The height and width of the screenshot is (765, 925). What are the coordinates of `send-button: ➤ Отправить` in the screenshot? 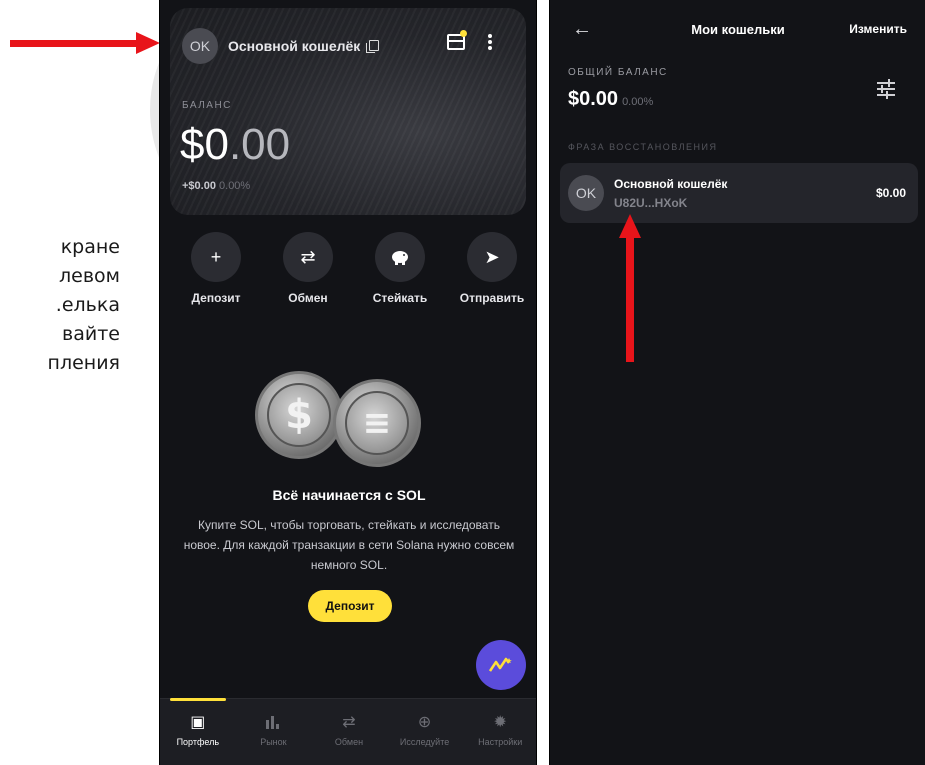 It's located at (492, 268).